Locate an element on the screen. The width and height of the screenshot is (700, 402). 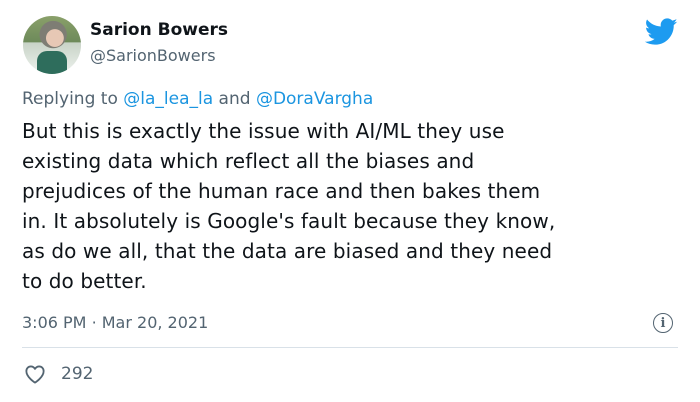
reply-user-link: @la_lea_la is located at coordinates (168, 99).